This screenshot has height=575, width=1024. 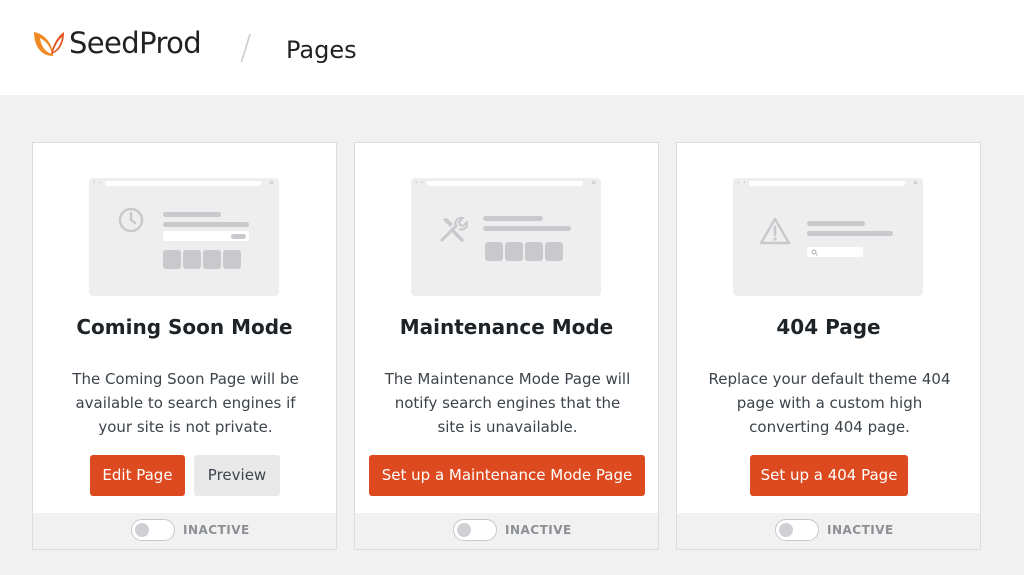 I want to click on search-icon, so click(x=814, y=252).